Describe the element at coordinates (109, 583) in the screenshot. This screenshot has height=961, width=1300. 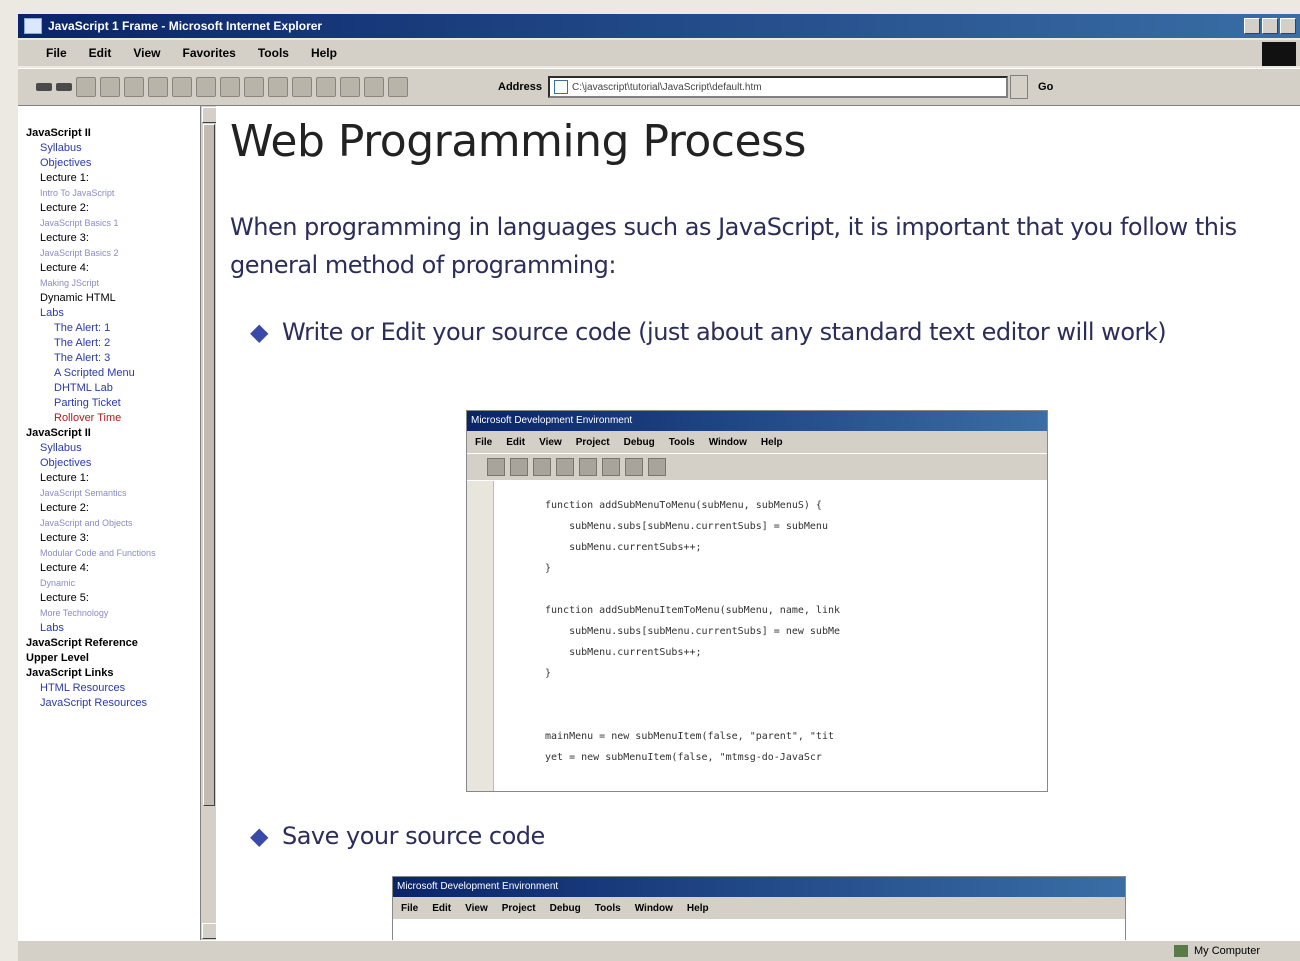
I see `nav-item: Dynamic` at that location.